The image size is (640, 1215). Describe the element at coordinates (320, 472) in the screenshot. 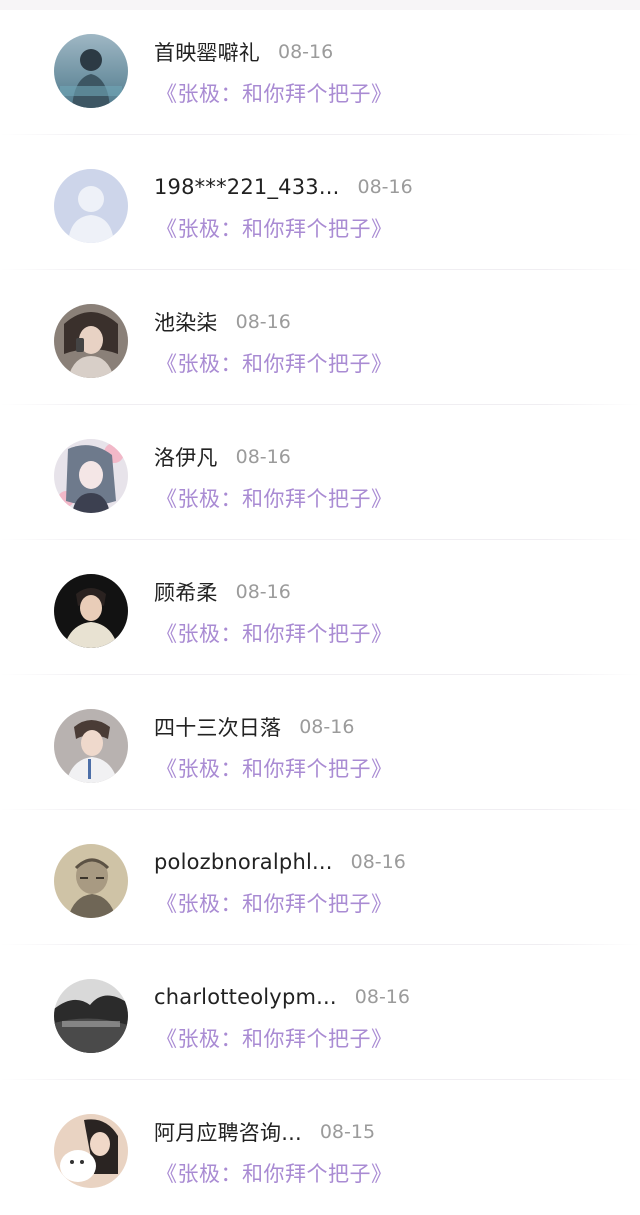

I see `message-row: 洛伊凡 08-16 《张极：和你拜个把子》` at that location.